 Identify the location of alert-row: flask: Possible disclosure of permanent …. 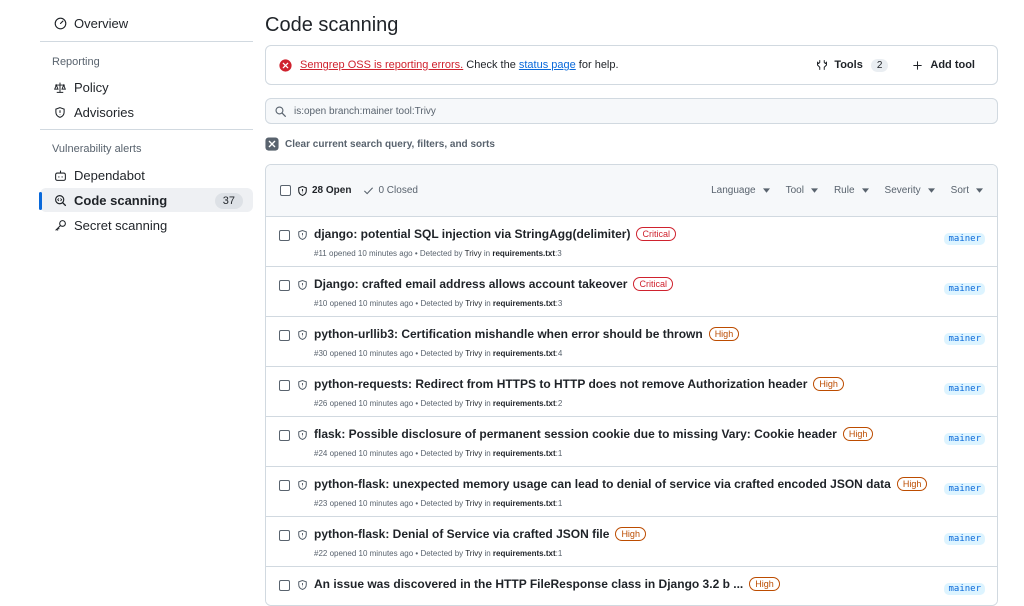
(631, 442).